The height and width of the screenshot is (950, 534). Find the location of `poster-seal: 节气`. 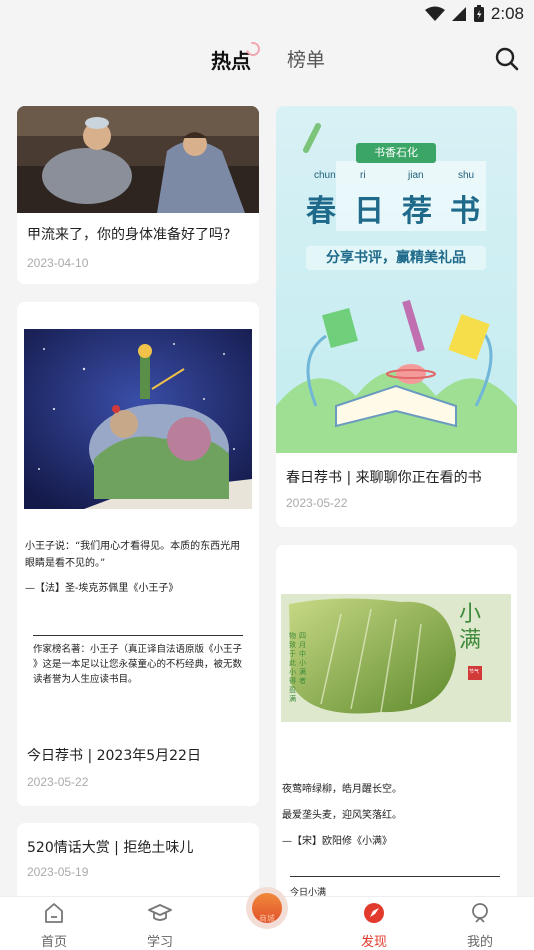

poster-seal: 节气 is located at coordinates (474, 672).